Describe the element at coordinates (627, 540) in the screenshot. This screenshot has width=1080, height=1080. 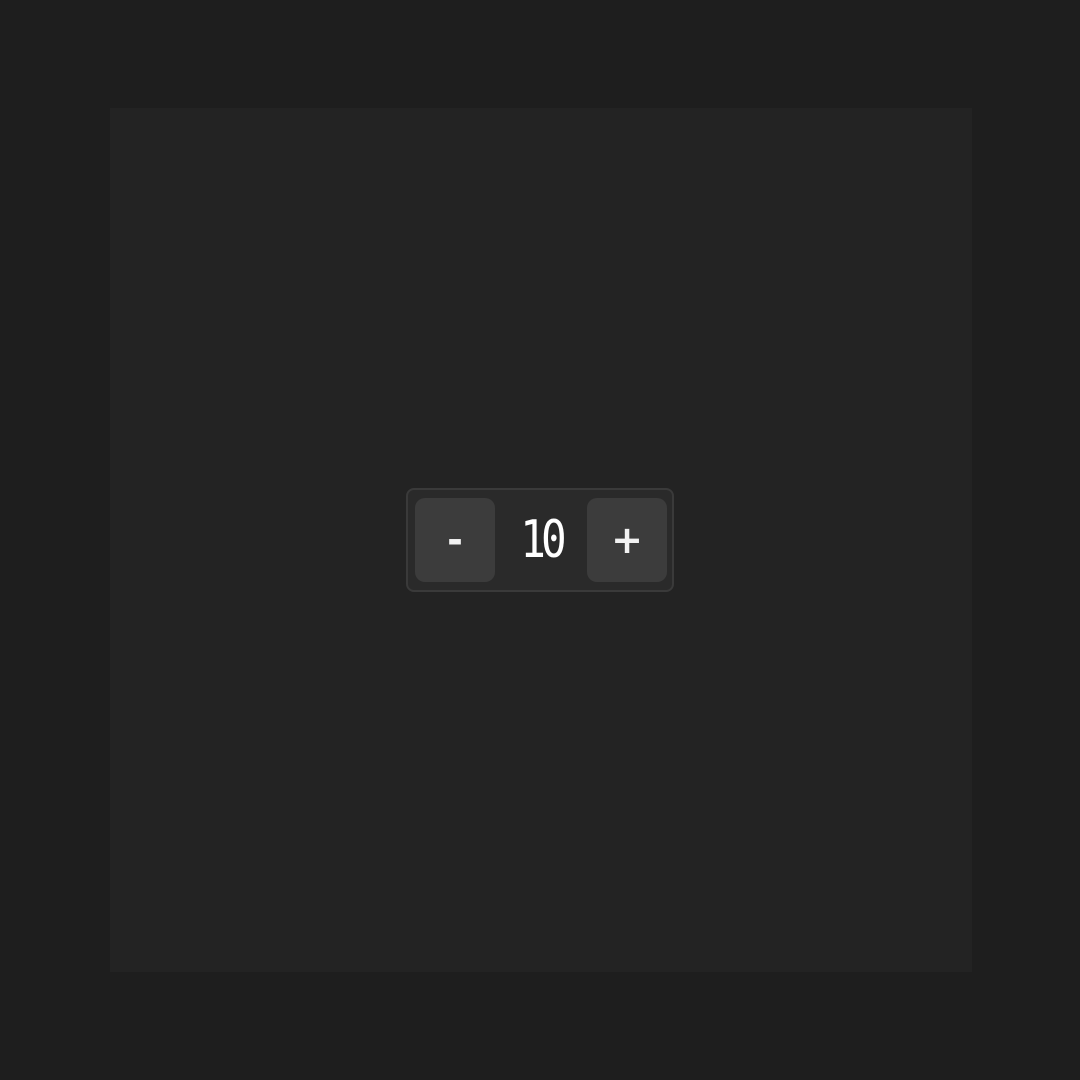
I see `increment-button: +` at that location.